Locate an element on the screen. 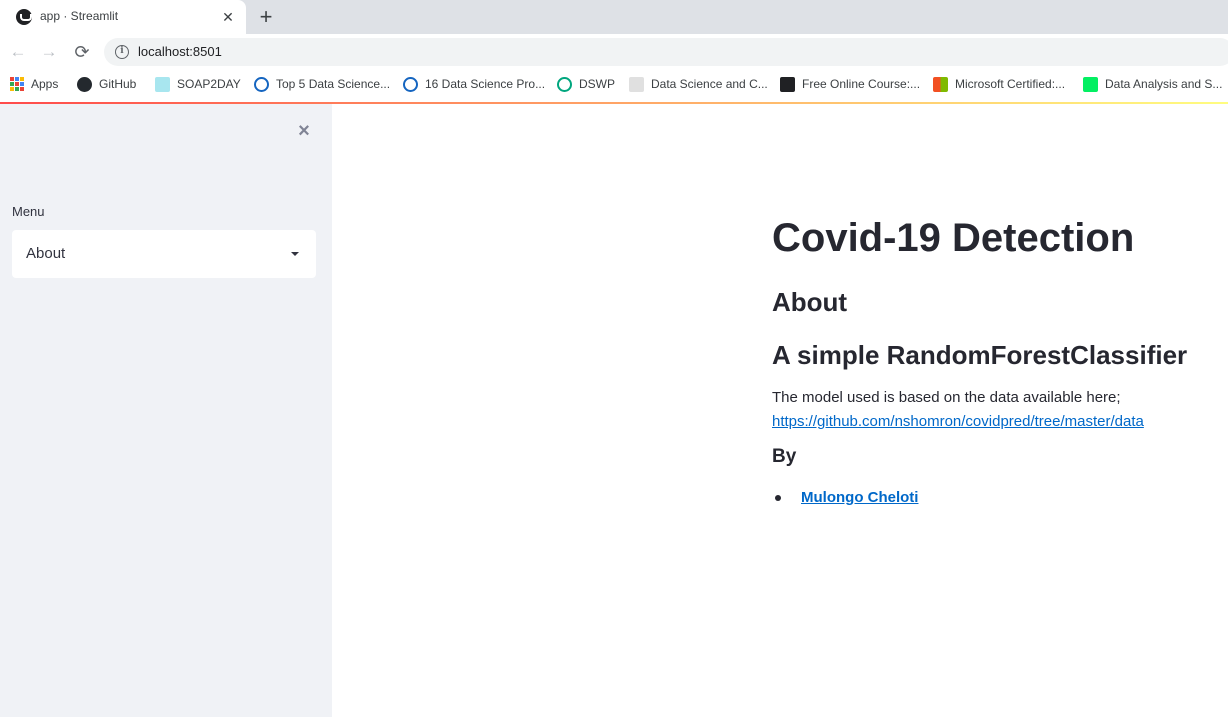 The height and width of the screenshot is (717, 1228). tab-title: app · Streamlit is located at coordinates (79, 16).